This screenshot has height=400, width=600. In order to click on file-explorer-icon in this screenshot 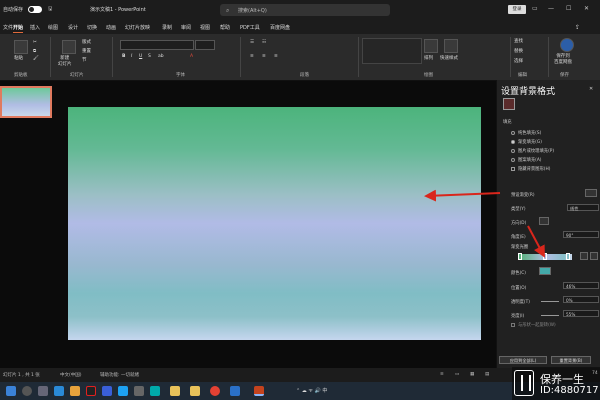, I will do `click(75, 391)`.